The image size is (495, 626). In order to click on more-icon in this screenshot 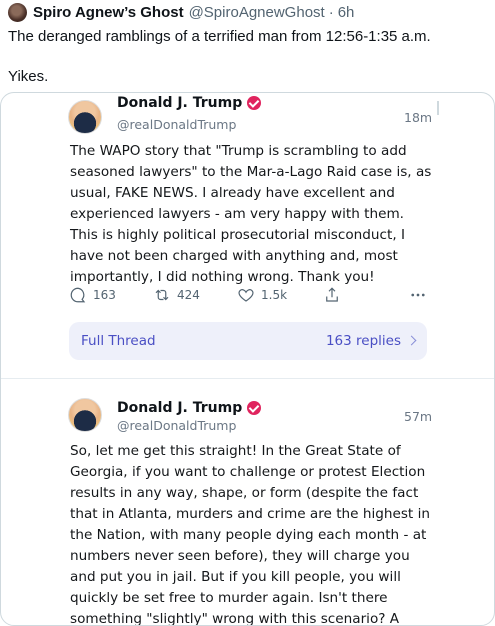, I will do `click(418, 295)`.